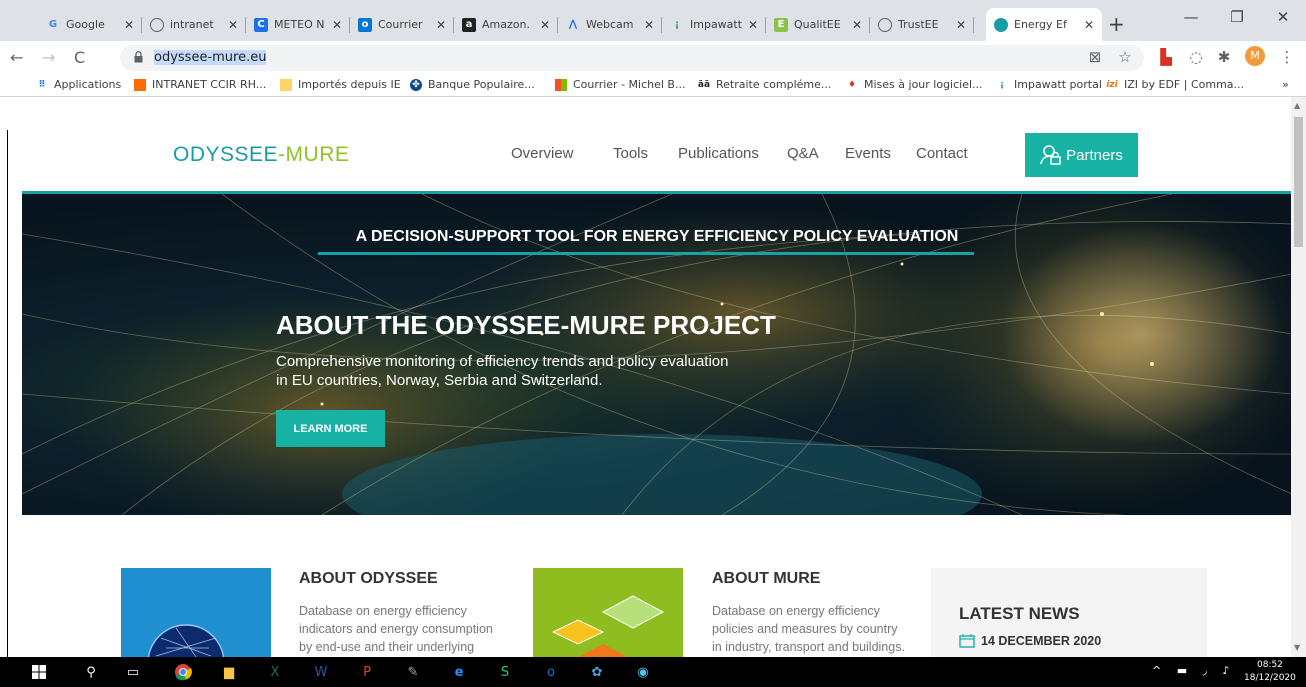 This screenshot has height=687, width=1306. I want to click on puzzle-extensions-icon: ✱, so click(1224, 57).